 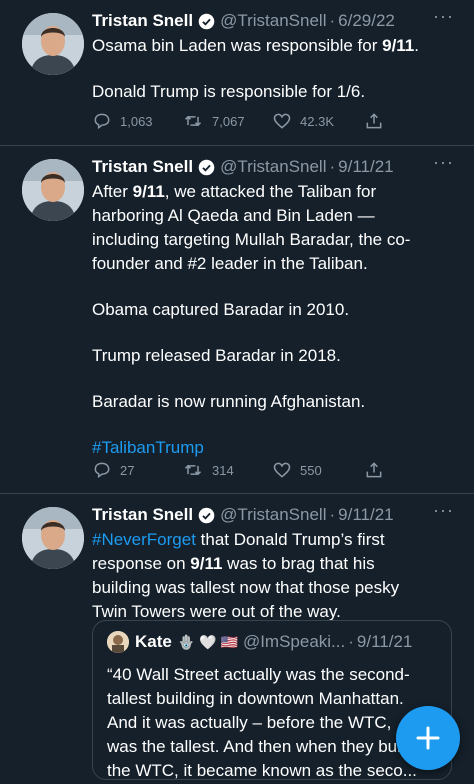 What do you see at coordinates (233, 215) in the screenshot?
I see `tweet-line: harboring Al Qaeda and Bin Laden —` at bounding box center [233, 215].